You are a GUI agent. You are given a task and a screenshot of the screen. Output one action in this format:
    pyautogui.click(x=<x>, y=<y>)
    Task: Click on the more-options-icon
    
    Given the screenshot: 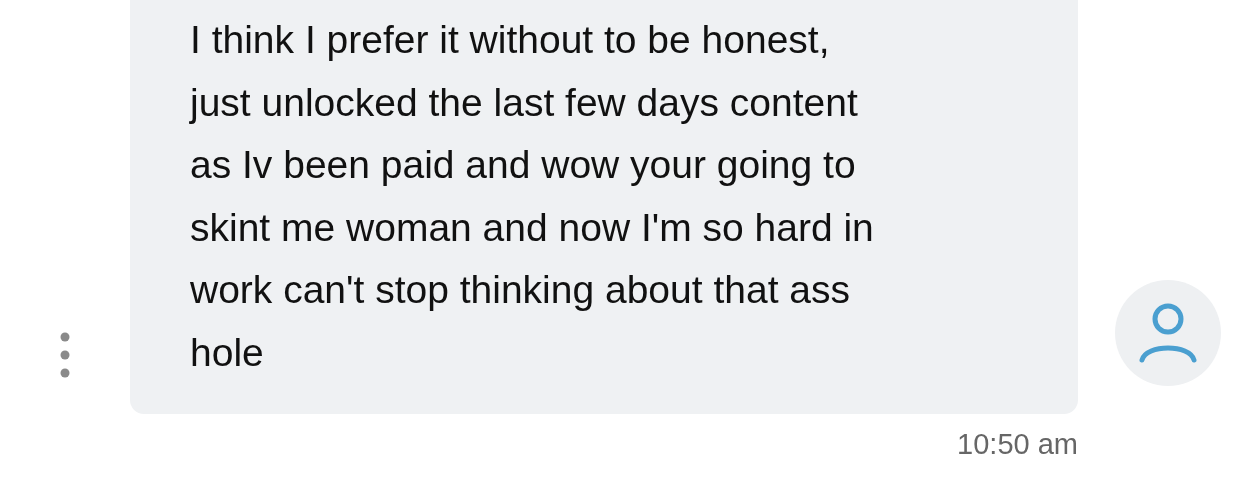 What is the action you would take?
    pyautogui.click(x=65, y=355)
    